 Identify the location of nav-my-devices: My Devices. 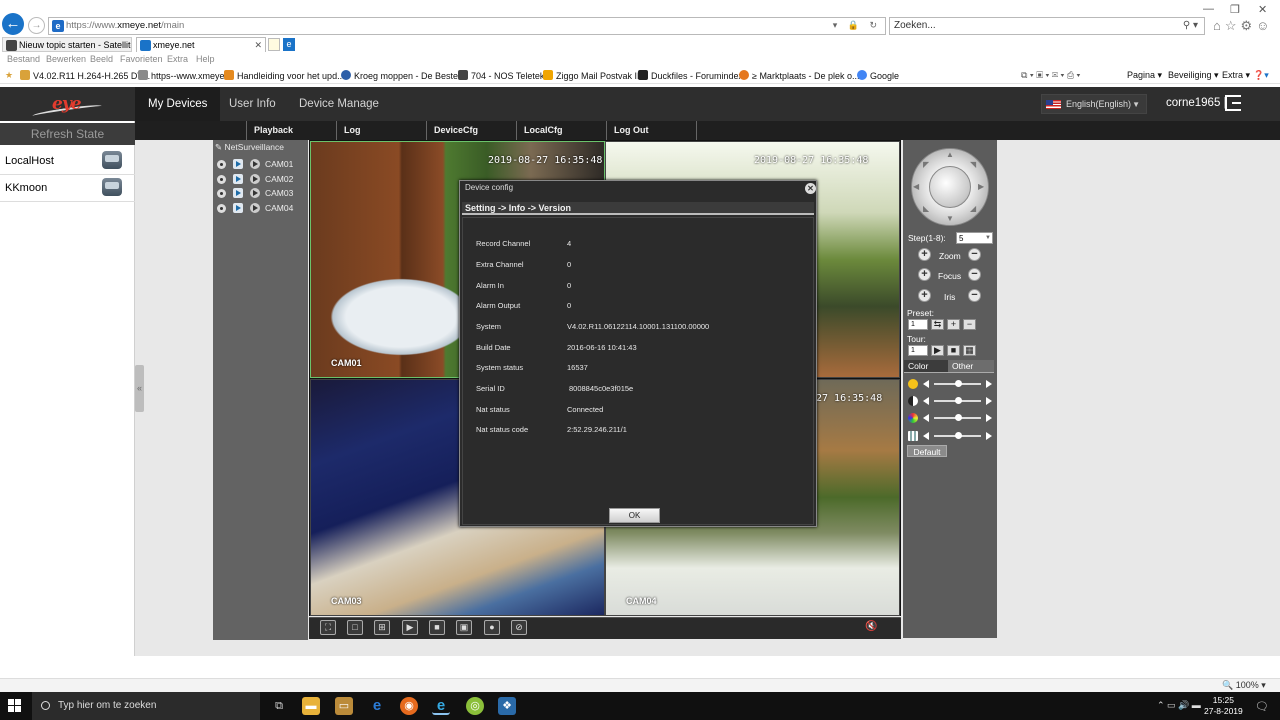
(178, 104).